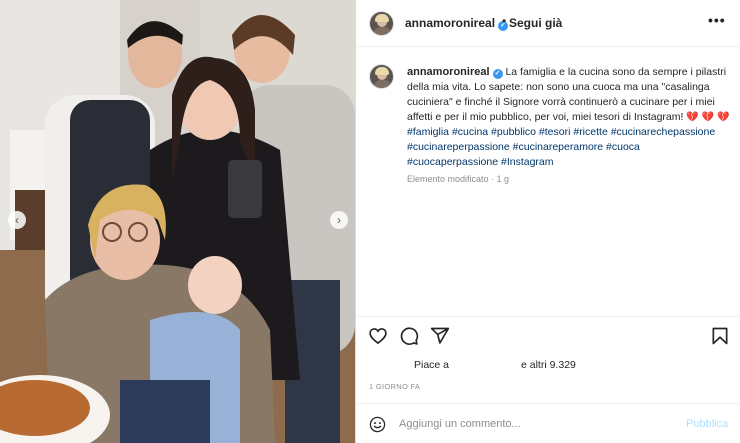  Describe the element at coordinates (707, 424) in the screenshot. I see `publish-button: Pubblica` at that location.